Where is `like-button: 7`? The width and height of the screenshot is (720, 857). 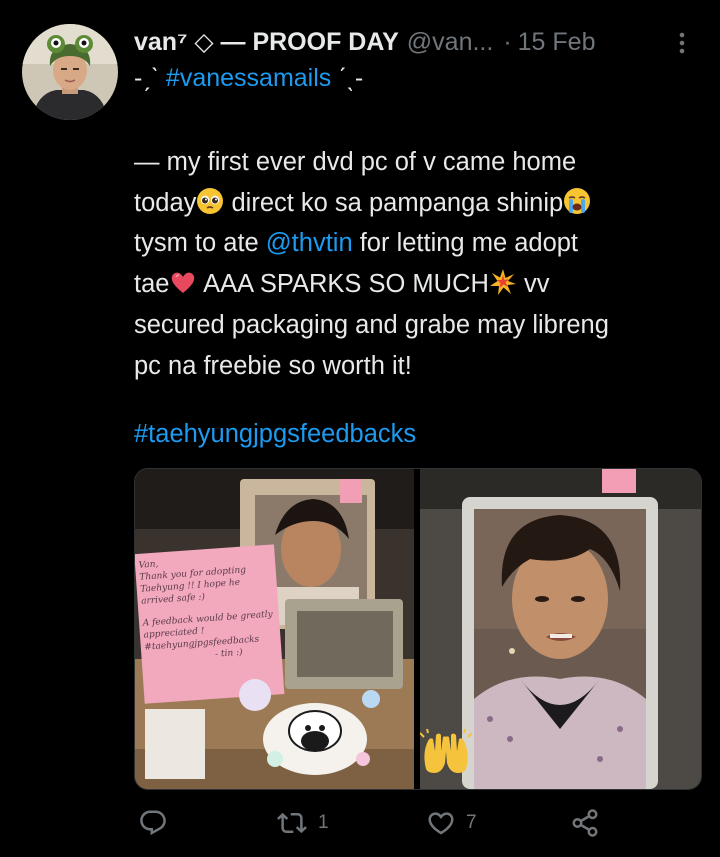 like-button: 7 is located at coordinates (451, 823).